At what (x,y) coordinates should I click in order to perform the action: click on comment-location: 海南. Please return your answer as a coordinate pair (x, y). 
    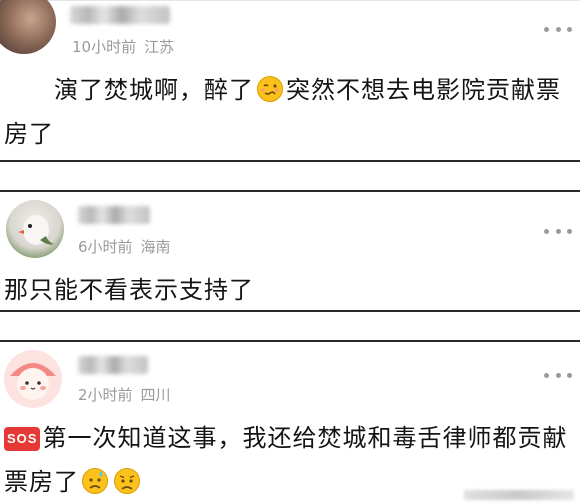
    Looking at the image, I should click on (155, 247).